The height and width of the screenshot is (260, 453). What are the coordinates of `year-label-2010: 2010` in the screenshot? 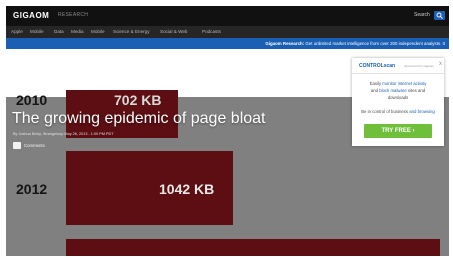 It's located at (32, 100).